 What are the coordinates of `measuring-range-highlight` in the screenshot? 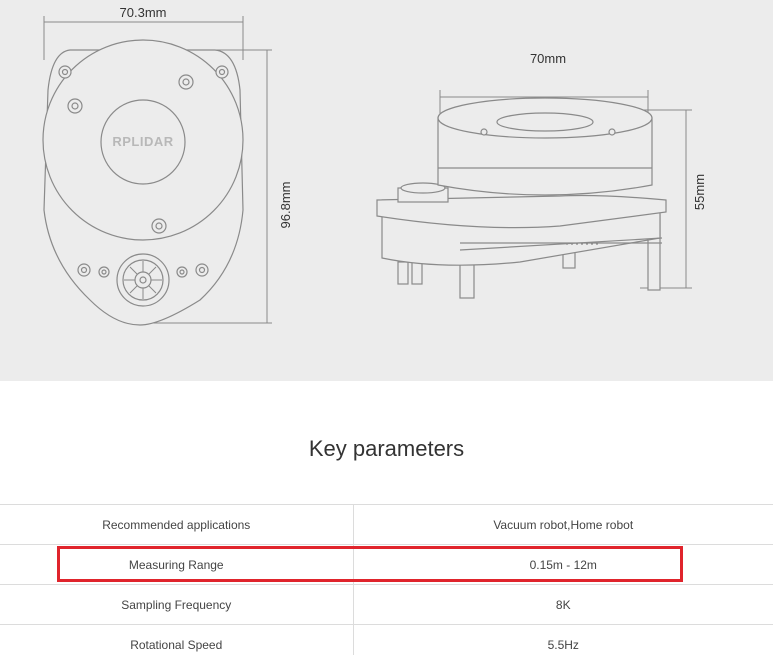 It's located at (370, 564).